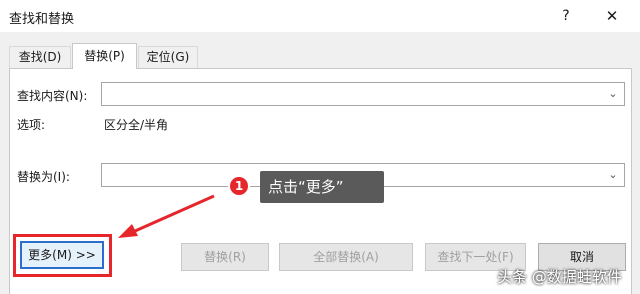 This screenshot has height=294, width=640. Describe the element at coordinates (104, 56) in the screenshot. I see `tab-replace: 替换(P)` at that location.